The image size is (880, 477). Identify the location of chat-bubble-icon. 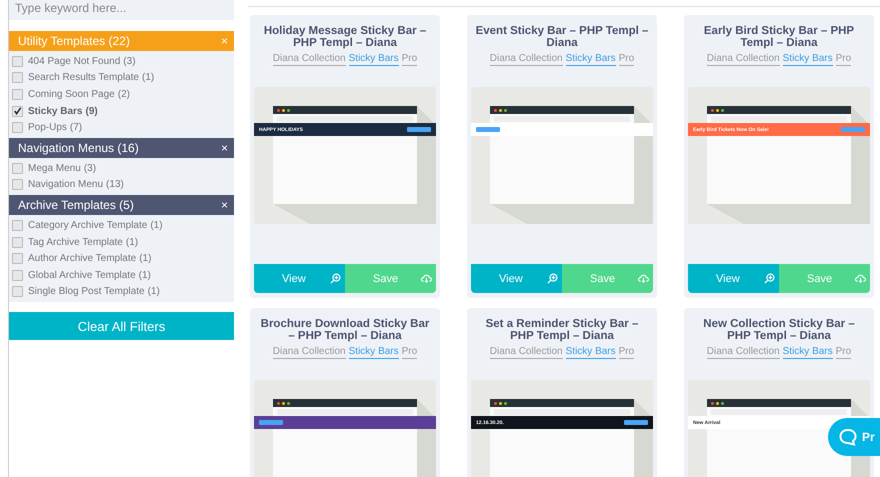
(848, 437).